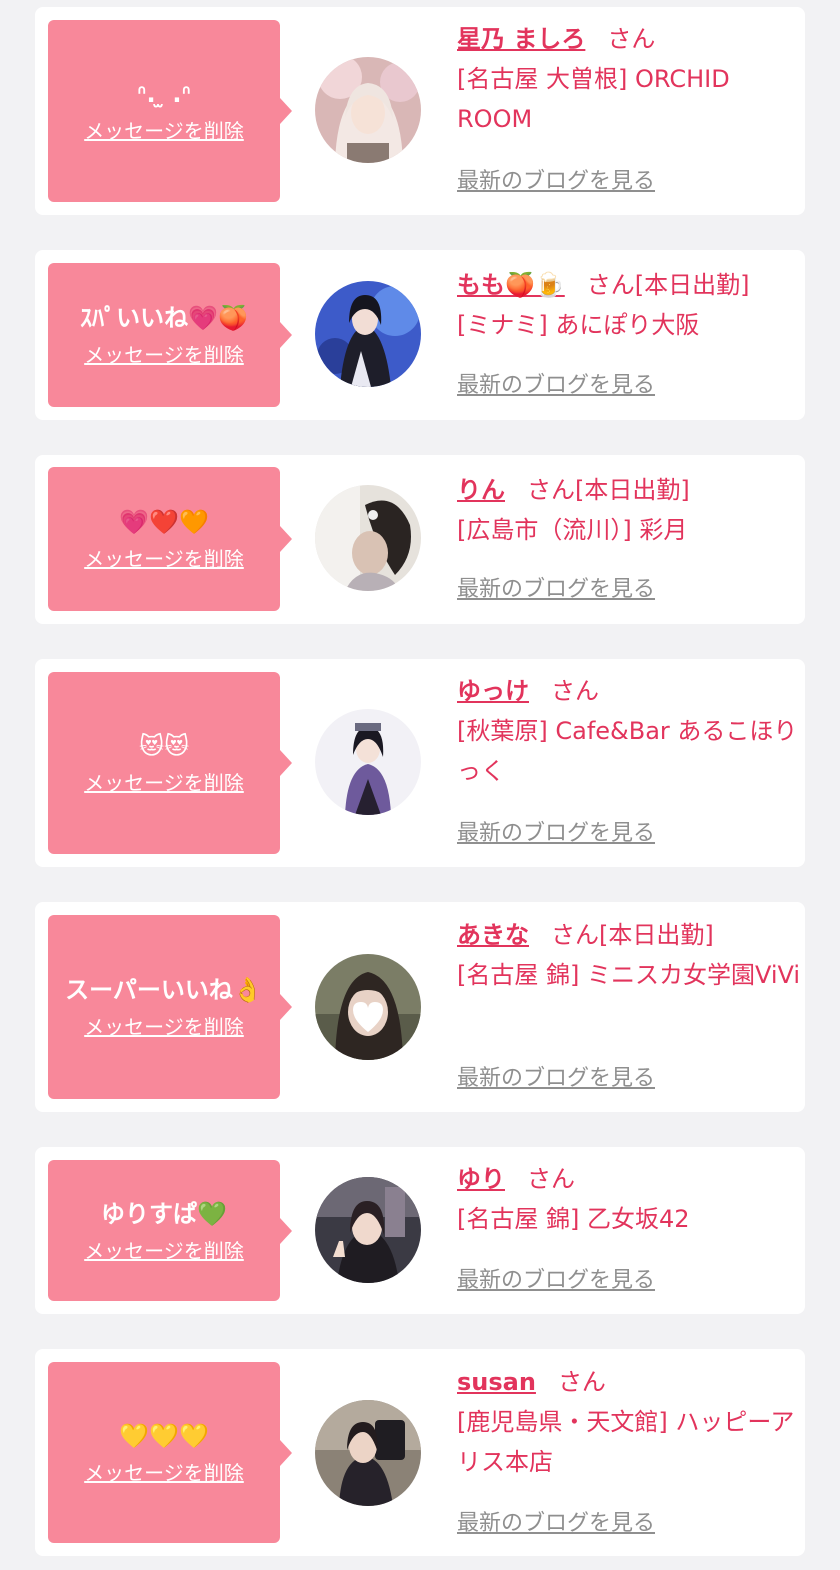 Image resolution: width=840 pixels, height=1570 pixels. What do you see at coordinates (629, 975) in the screenshot?
I see `shop-label: [名古屋 錦] ミニスカ女学園ViVi` at bounding box center [629, 975].